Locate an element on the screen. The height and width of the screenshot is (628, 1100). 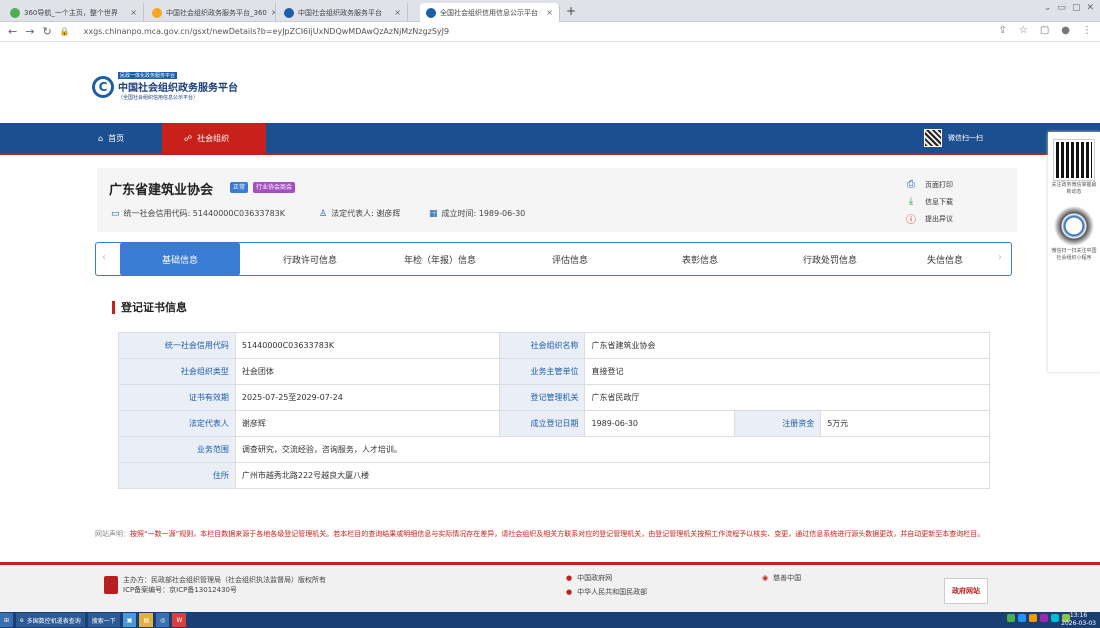
tab-basic-info: 基础信息 is located at coordinates (180, 259).